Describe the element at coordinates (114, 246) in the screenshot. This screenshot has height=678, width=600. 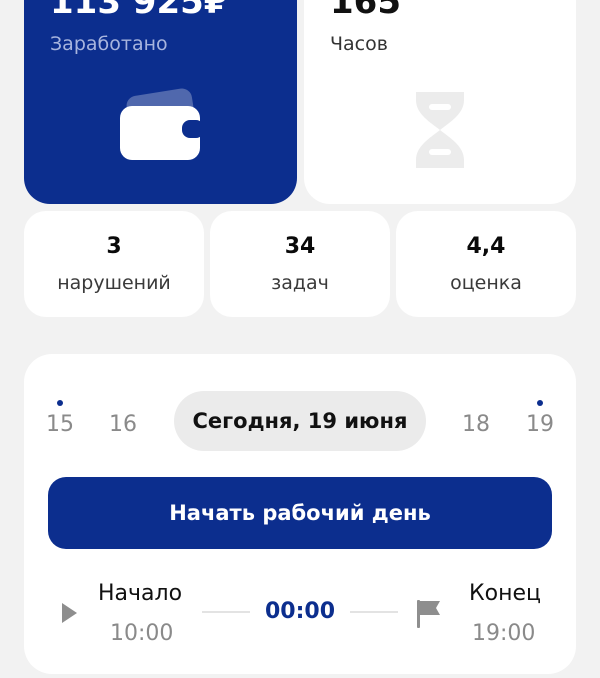
I see `violations-count: 3` at that location.